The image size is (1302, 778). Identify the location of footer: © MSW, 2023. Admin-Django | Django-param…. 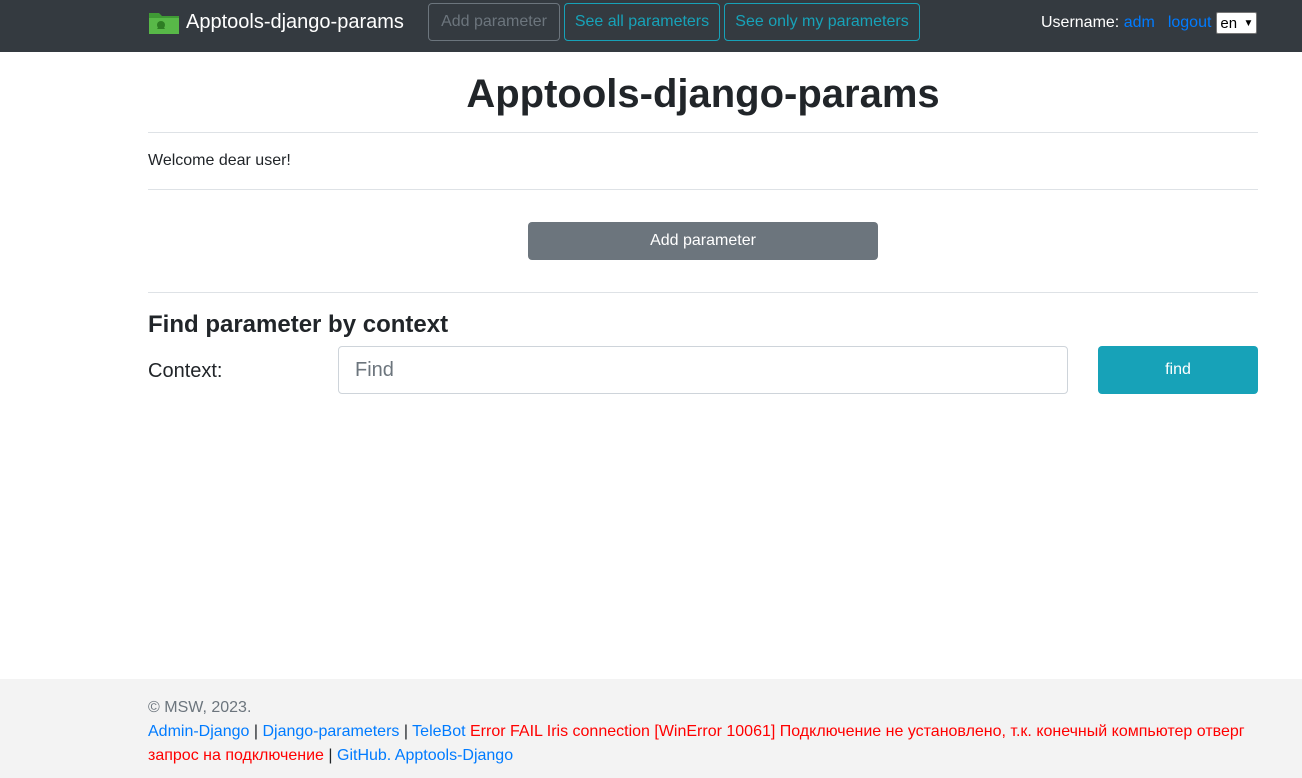
(651, 728).